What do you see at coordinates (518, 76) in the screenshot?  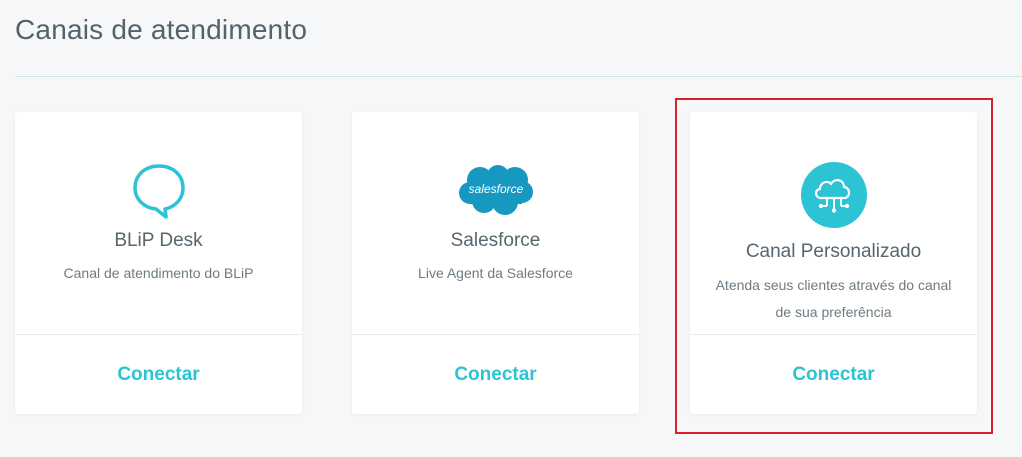 I see `header-divider` at bounding box center [518, 76].